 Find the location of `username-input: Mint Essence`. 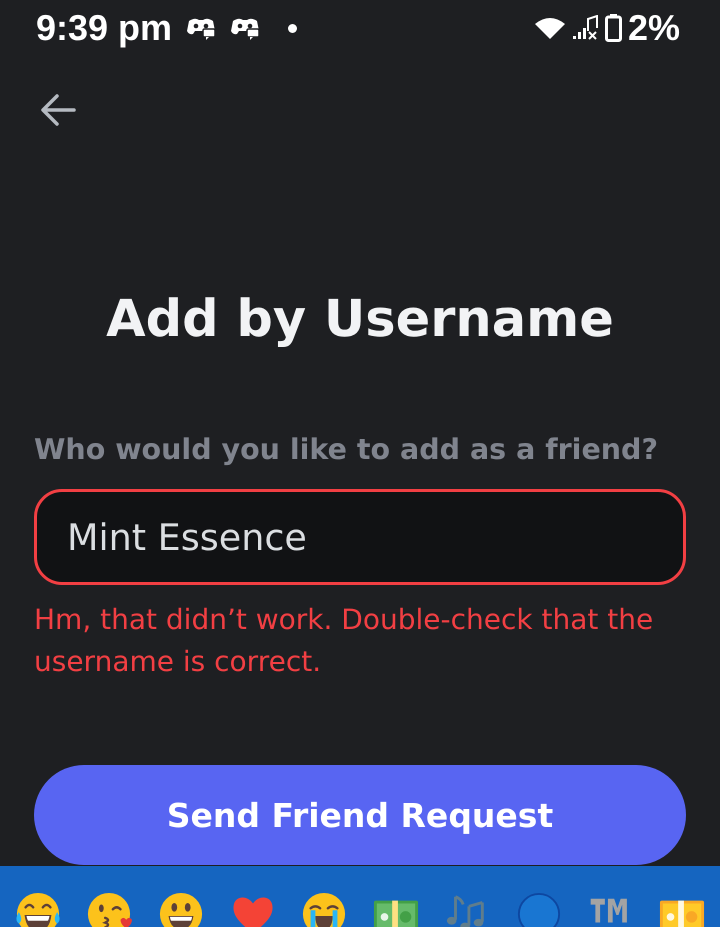

username-input: Mint Essence is located at coordinates (360, 537).